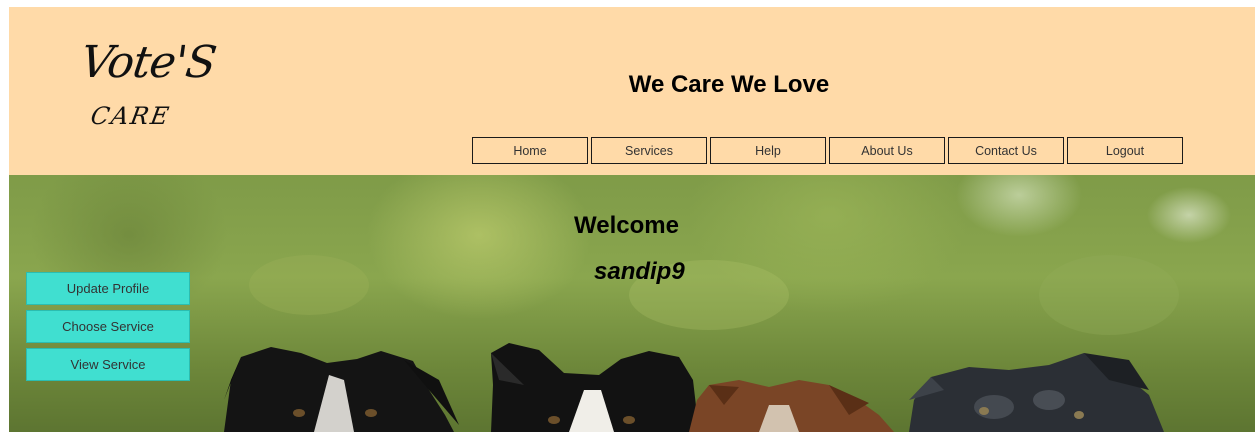  I want to click on update-profile-button: Update Profile, so click(108, 288).